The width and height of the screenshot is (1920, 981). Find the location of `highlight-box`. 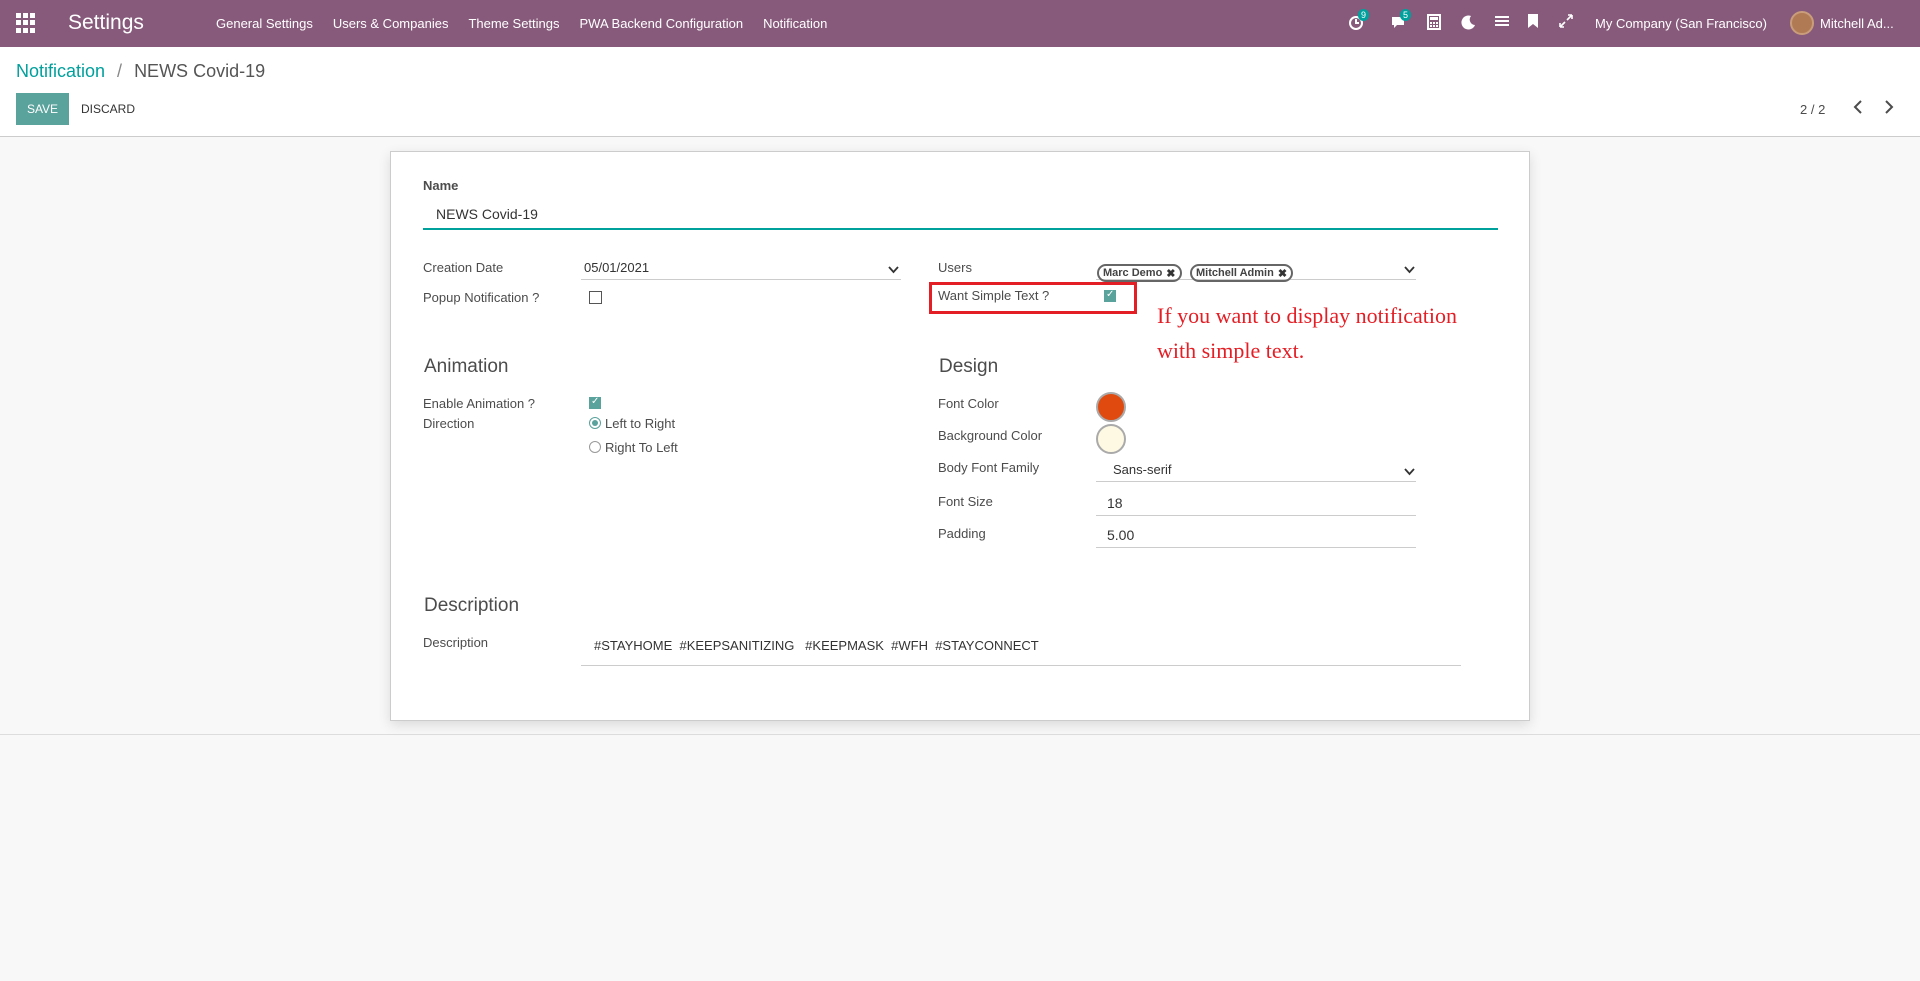

highlight-box is located at coordinates (1033, 298).